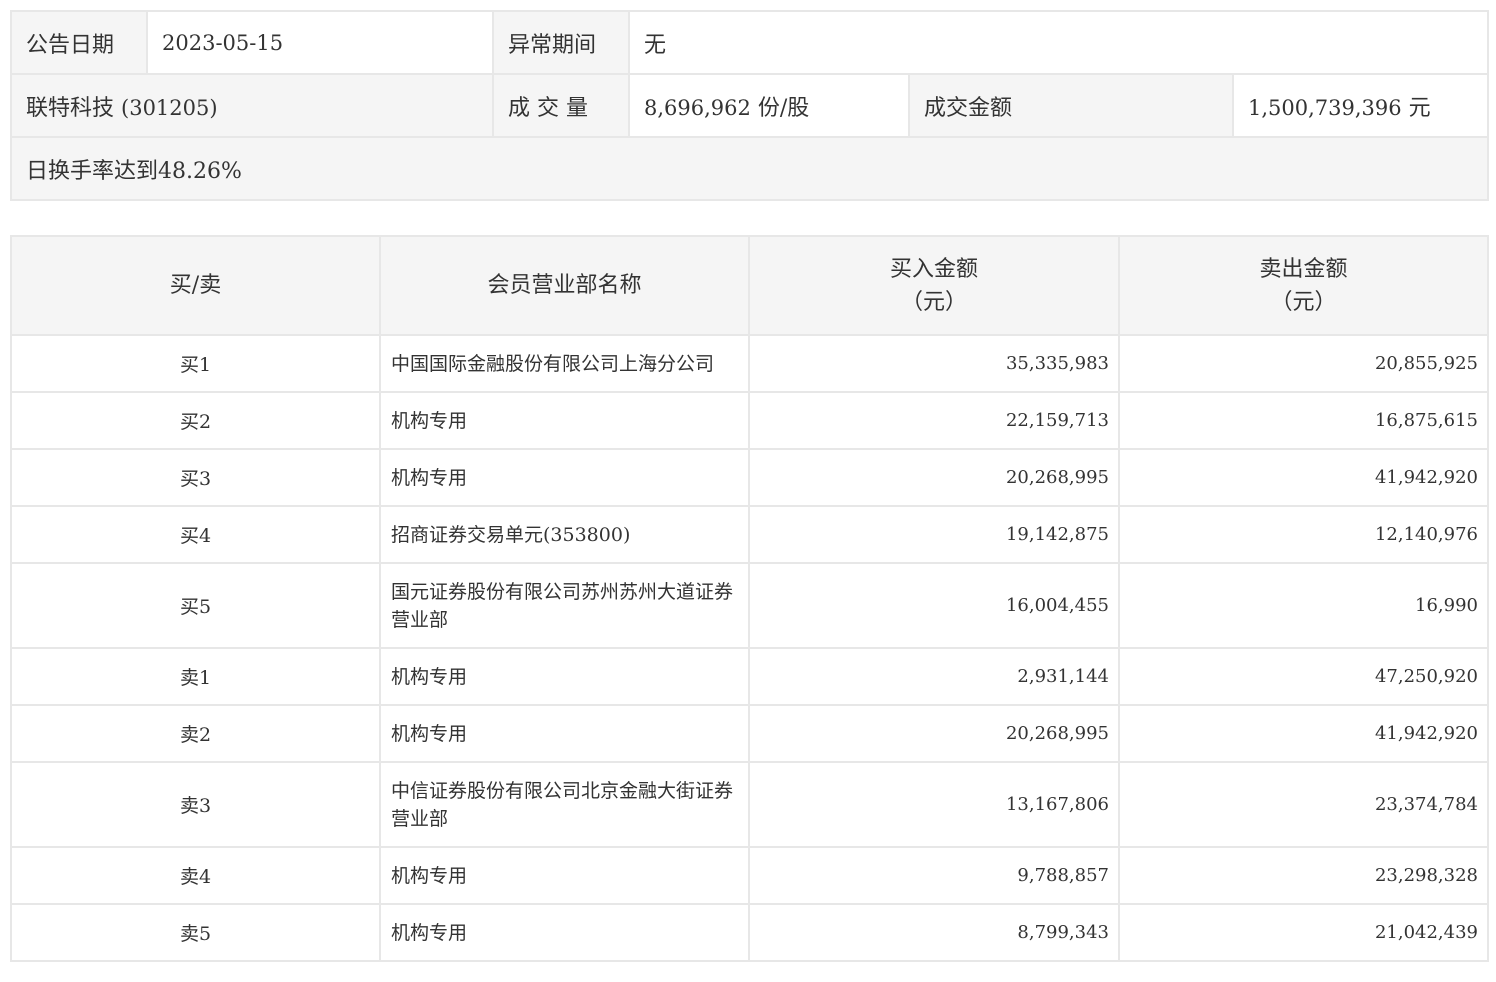  What do you see at coordinates (79, 42) in the screenshot?
I see `date-label: 公告日期` at bounding box center [79, 42].